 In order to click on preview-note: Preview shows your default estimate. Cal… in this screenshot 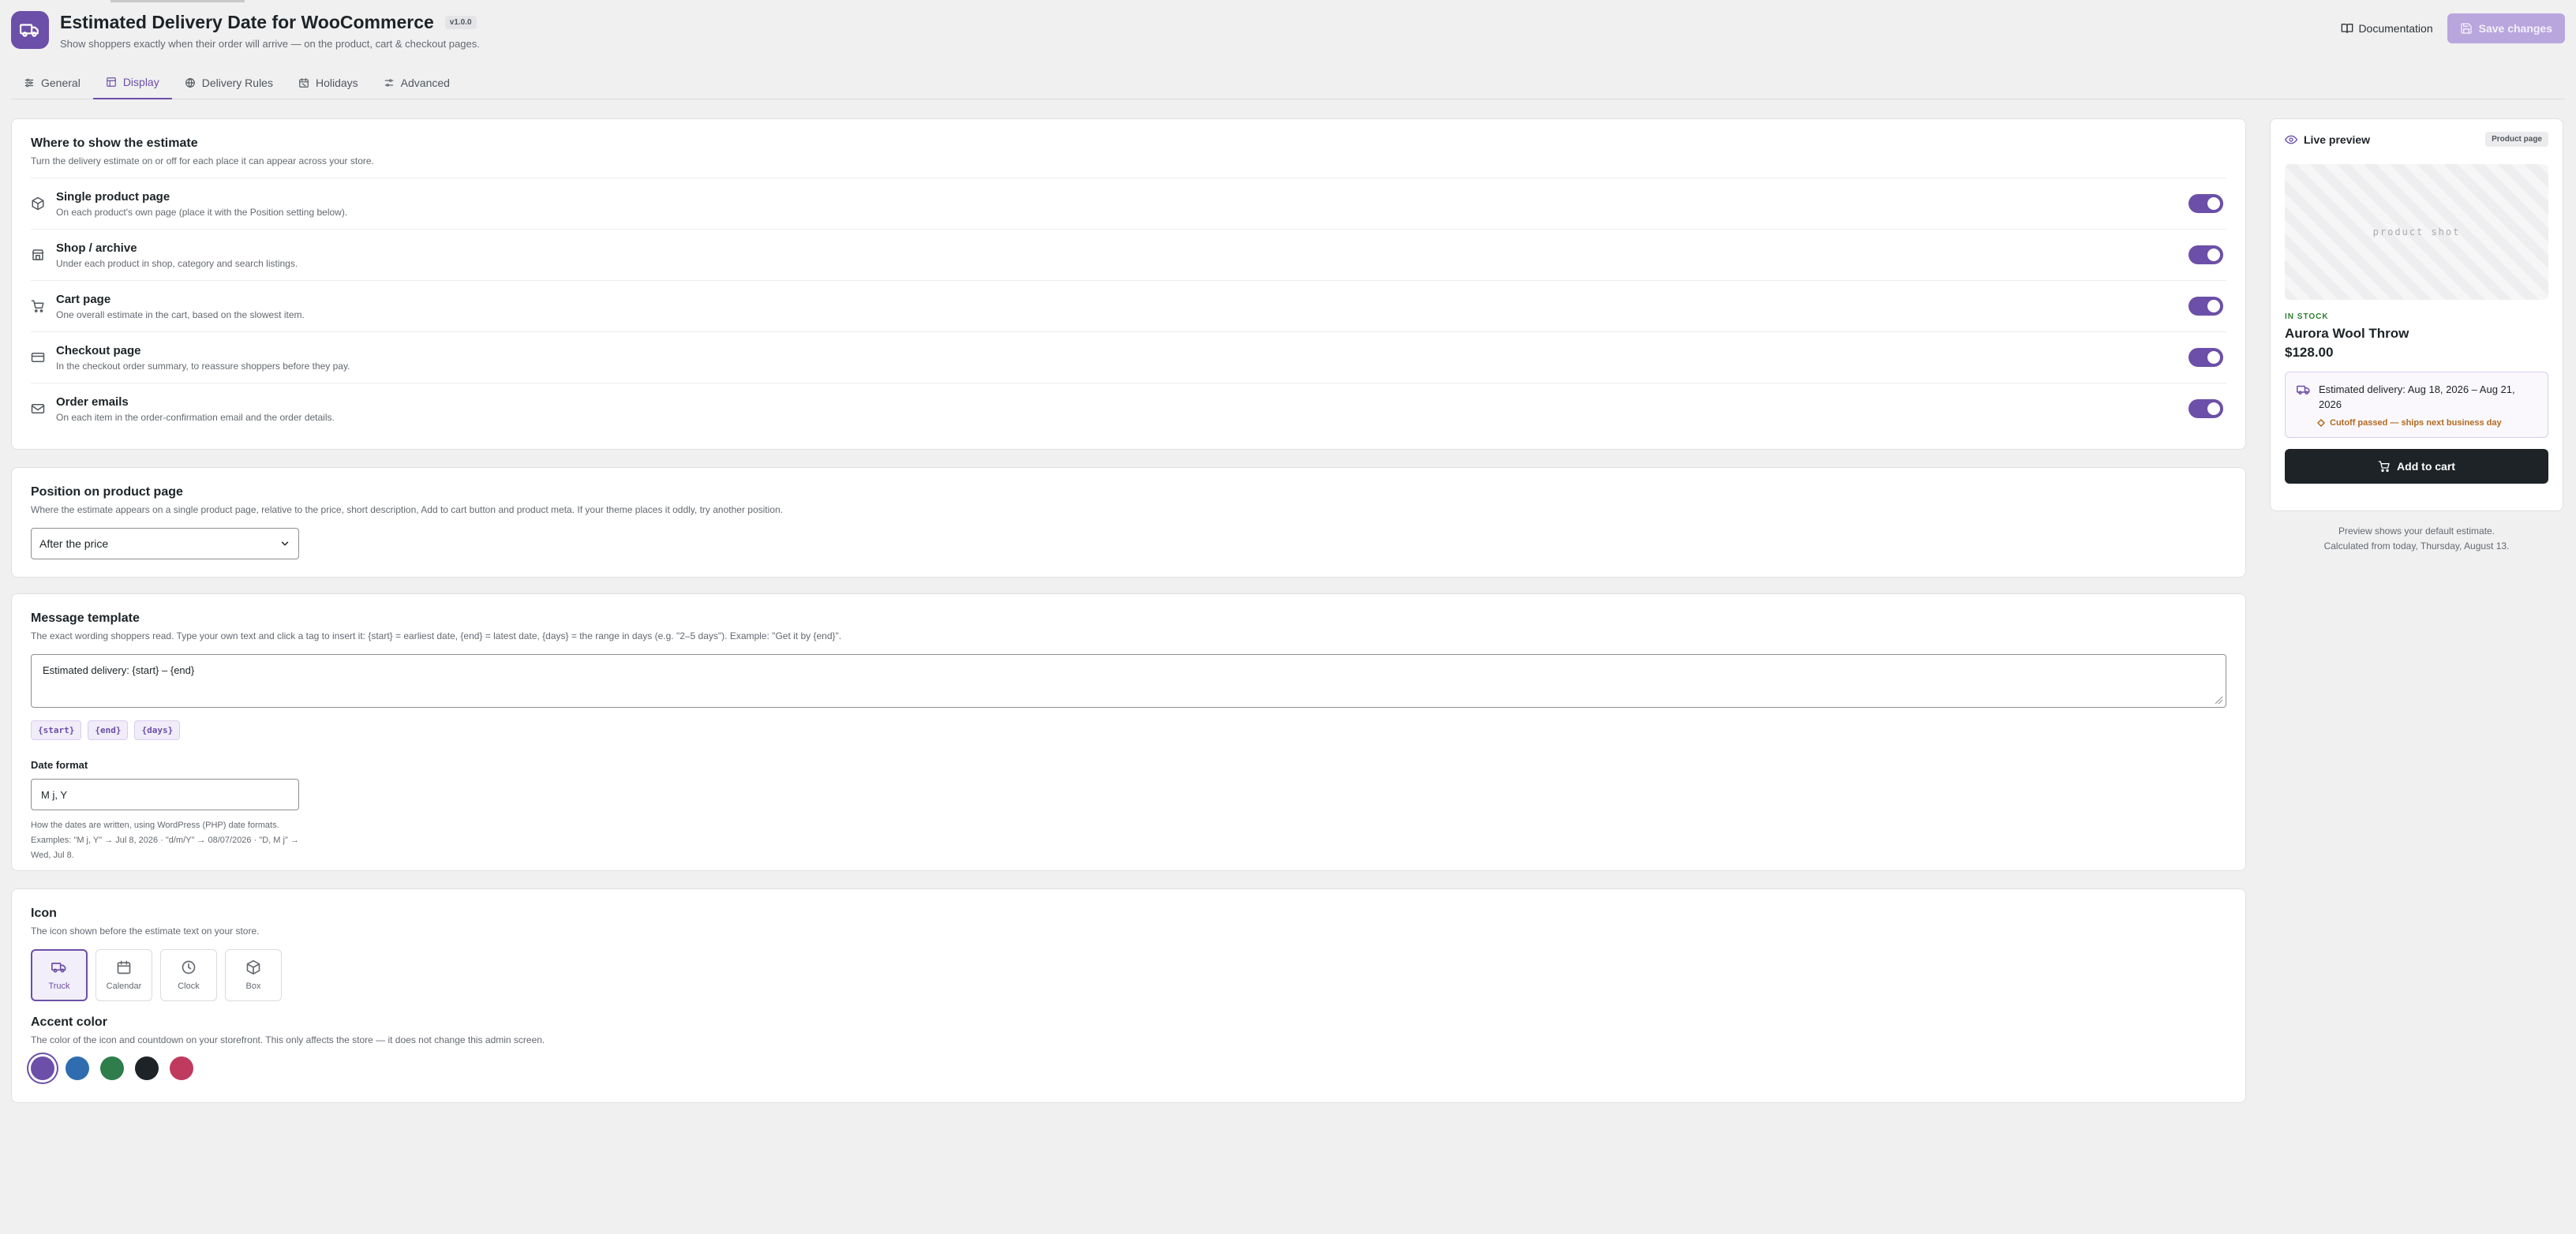, I will do `click(2416, 539)`.